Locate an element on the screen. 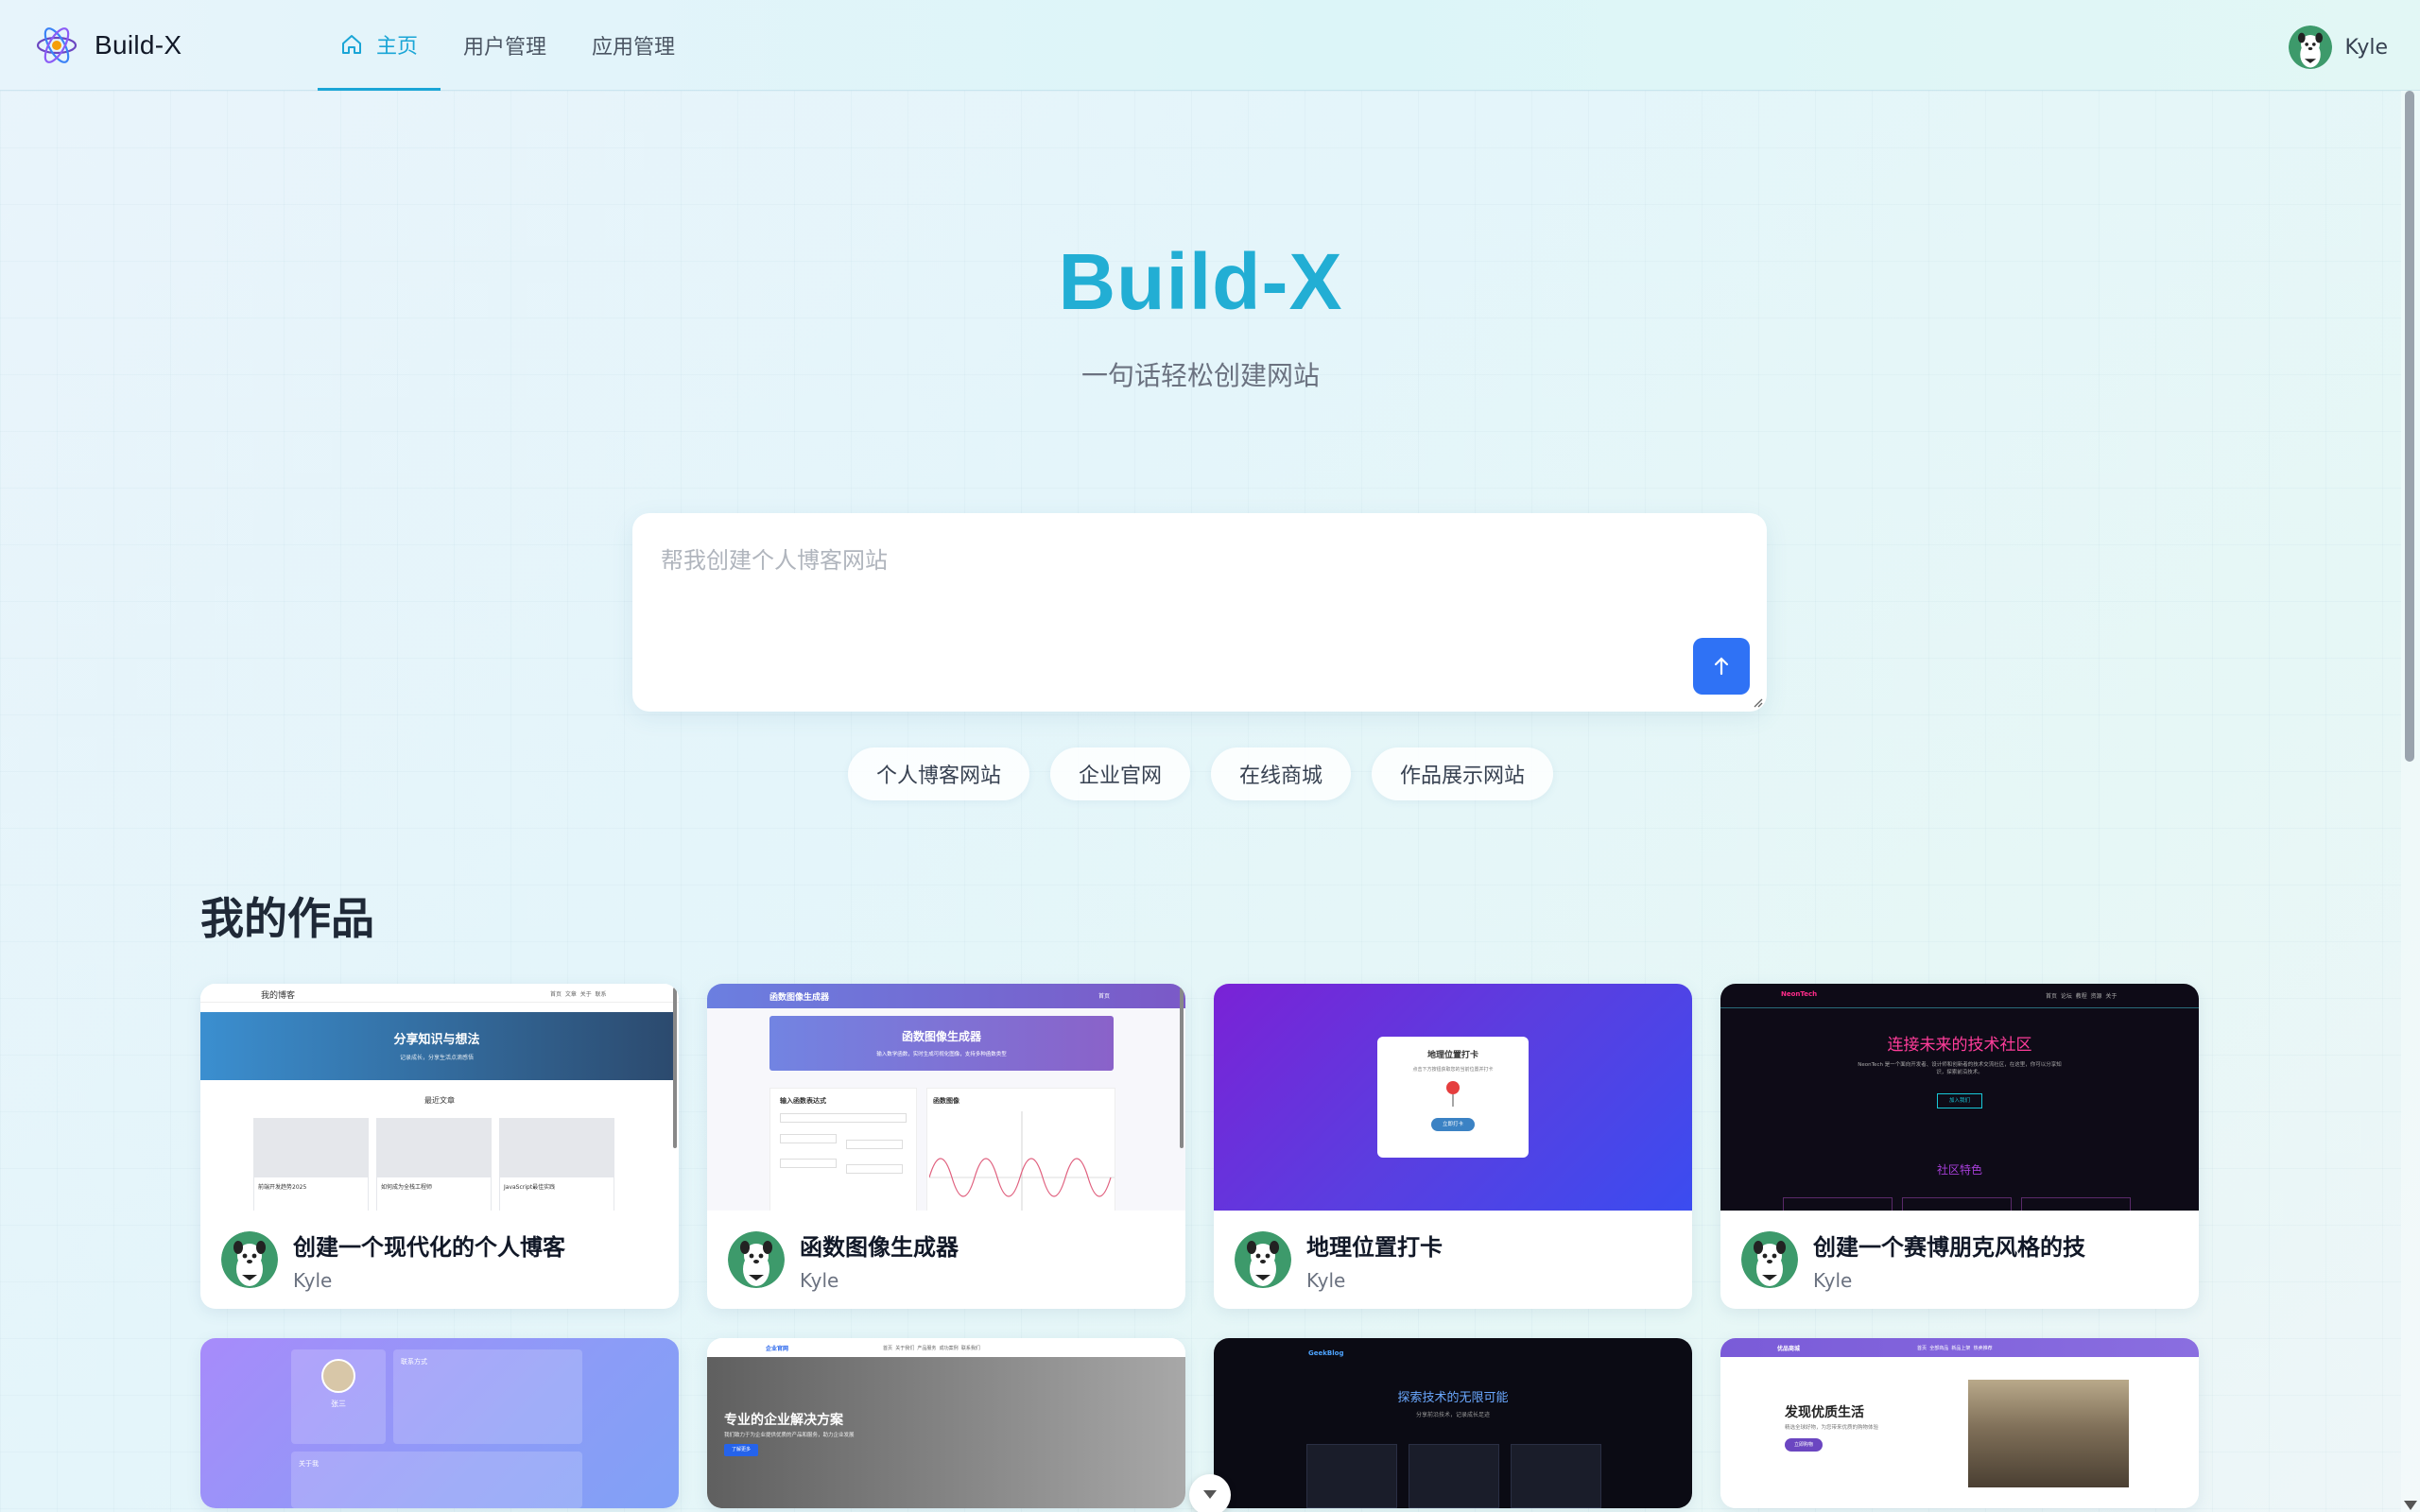  nav-user-management: 用户管理 is located at coordinates (505, 45).